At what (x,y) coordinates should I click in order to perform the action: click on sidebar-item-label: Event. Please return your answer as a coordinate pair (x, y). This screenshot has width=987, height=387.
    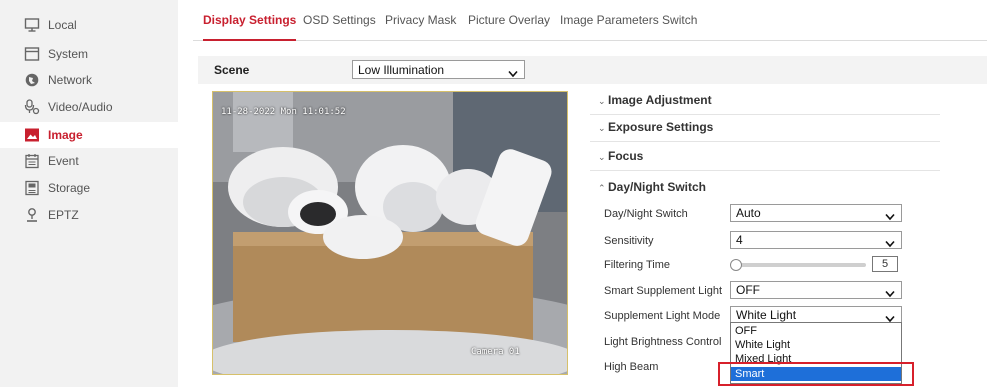
    Looking at the image, I should click on (63, 161).